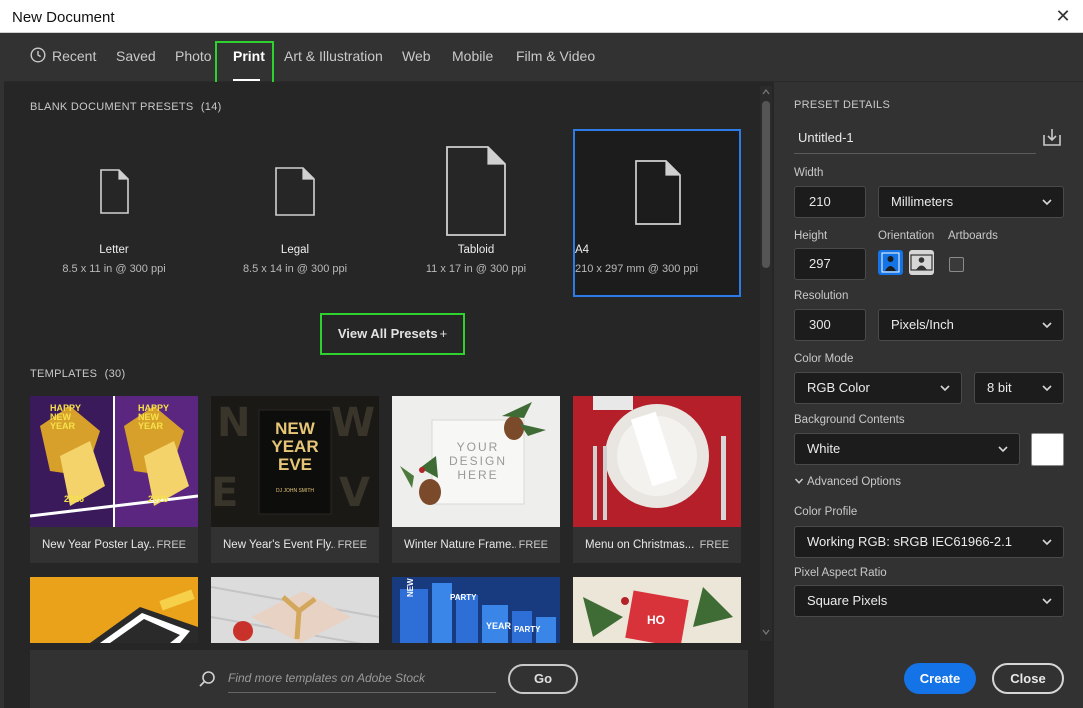 The width and height of the screenshot is (1083, 708). I want to click on pixel-aspect-ratio-dropdown: Square Pixels, so click(929, 601).